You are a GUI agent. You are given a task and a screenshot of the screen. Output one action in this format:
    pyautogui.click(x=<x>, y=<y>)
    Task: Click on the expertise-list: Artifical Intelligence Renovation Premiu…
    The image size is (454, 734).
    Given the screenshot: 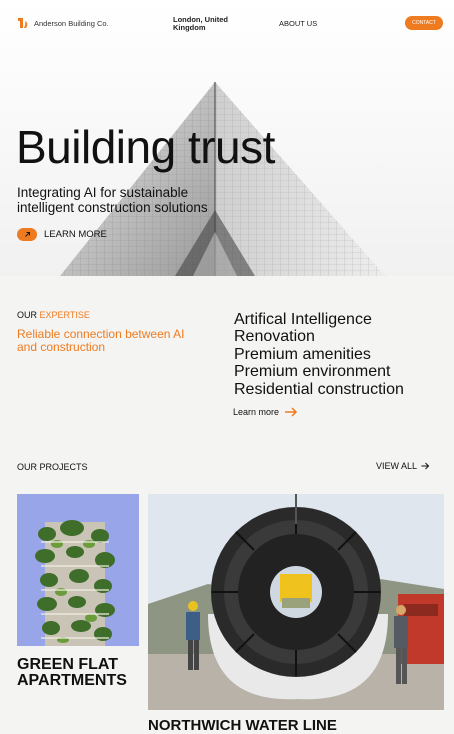 What is the action you would take?
    pyautogui.click(x=319, y=354)
    